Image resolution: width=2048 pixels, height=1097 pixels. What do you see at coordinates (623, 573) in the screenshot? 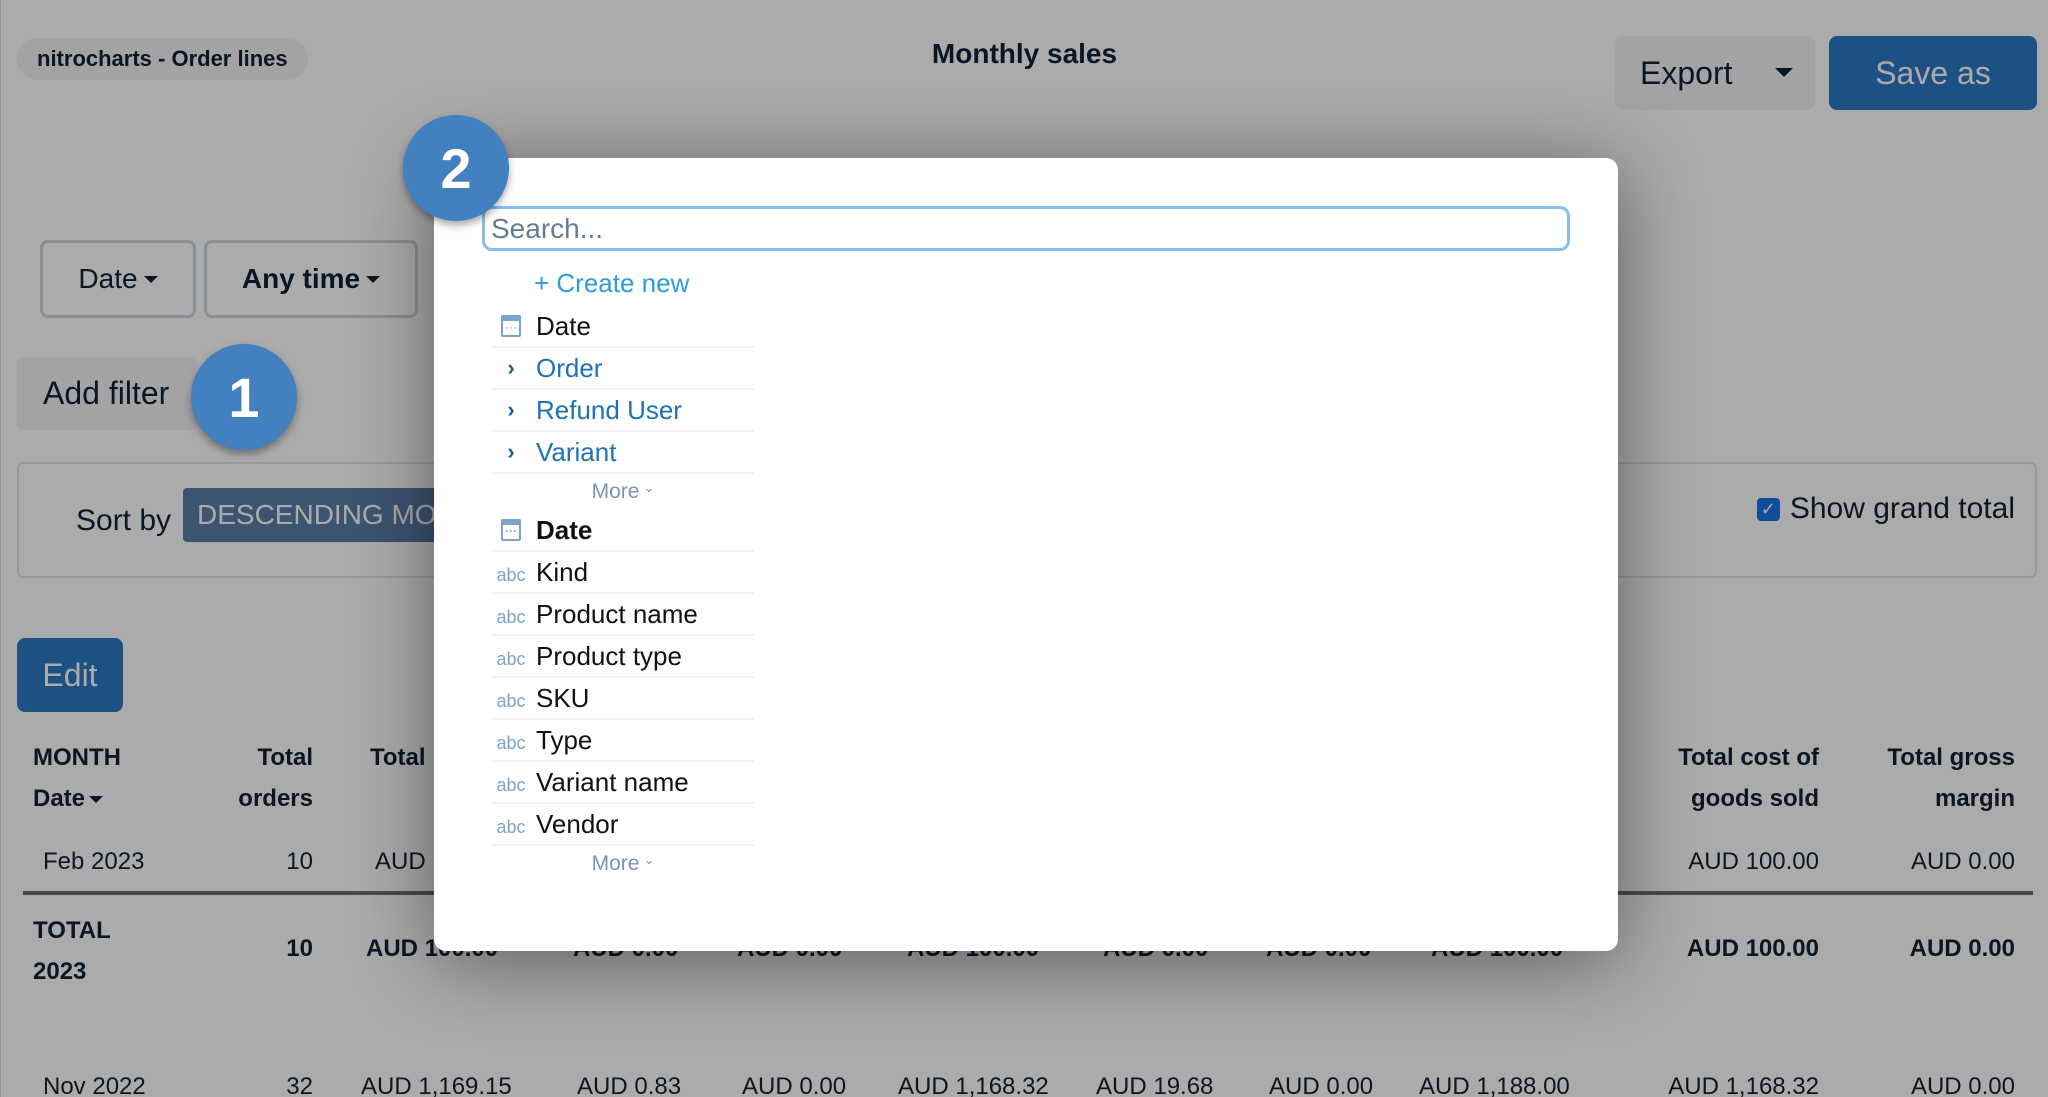
I see `field-item-kind: abc Kind` at bounding box center [623, 573].